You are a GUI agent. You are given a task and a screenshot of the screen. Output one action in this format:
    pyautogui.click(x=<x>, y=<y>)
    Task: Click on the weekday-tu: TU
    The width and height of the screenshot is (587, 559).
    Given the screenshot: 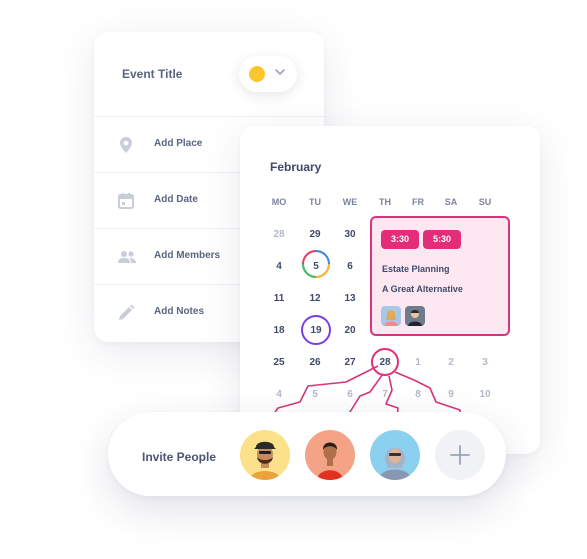 What is the action you would take?
    pyautogui.click(x=315, y=202)
    